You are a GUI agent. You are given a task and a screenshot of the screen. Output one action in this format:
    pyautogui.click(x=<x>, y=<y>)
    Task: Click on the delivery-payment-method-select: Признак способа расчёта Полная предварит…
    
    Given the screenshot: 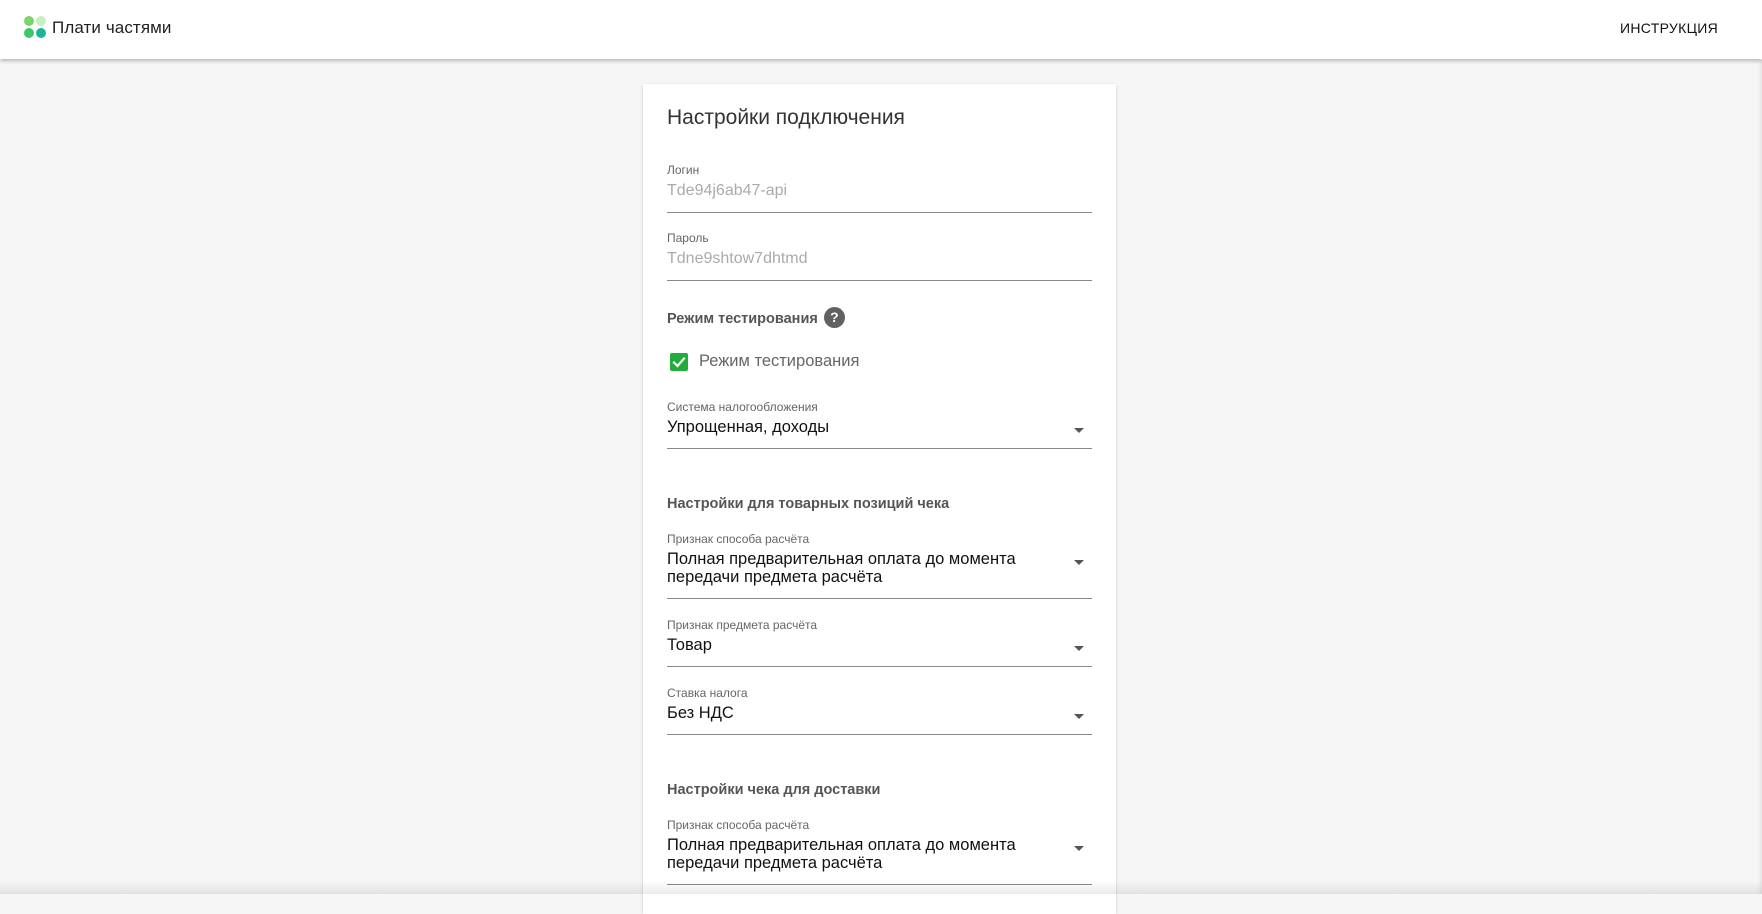 What is the action you would take?
    pyautogui.click(x=879, y=851)
    